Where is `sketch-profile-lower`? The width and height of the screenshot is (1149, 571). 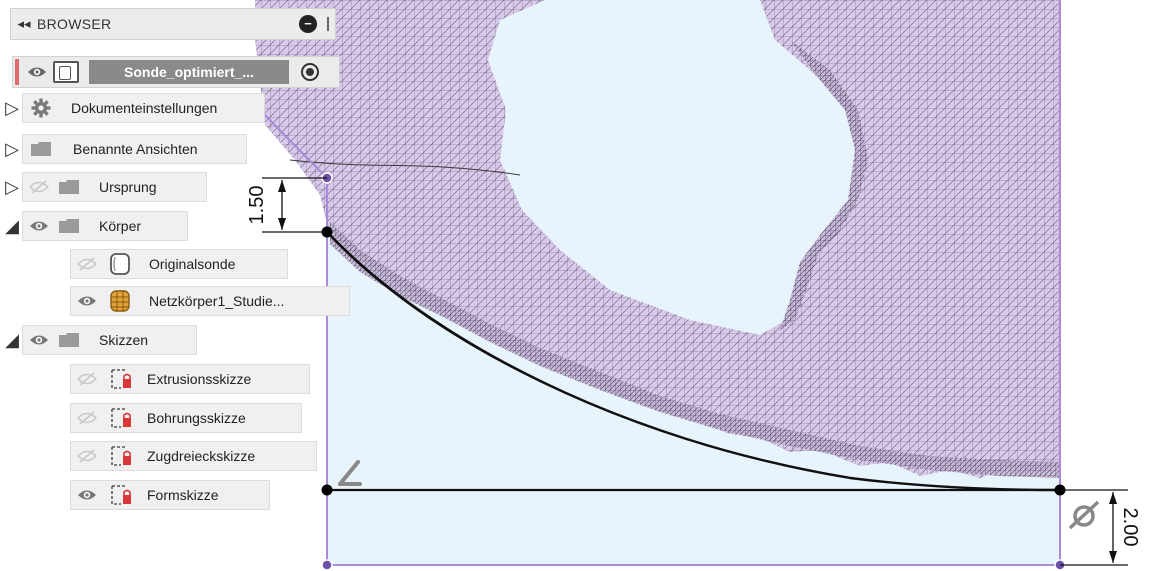
sketch-profile-lower is located at coordinates (693, 527).